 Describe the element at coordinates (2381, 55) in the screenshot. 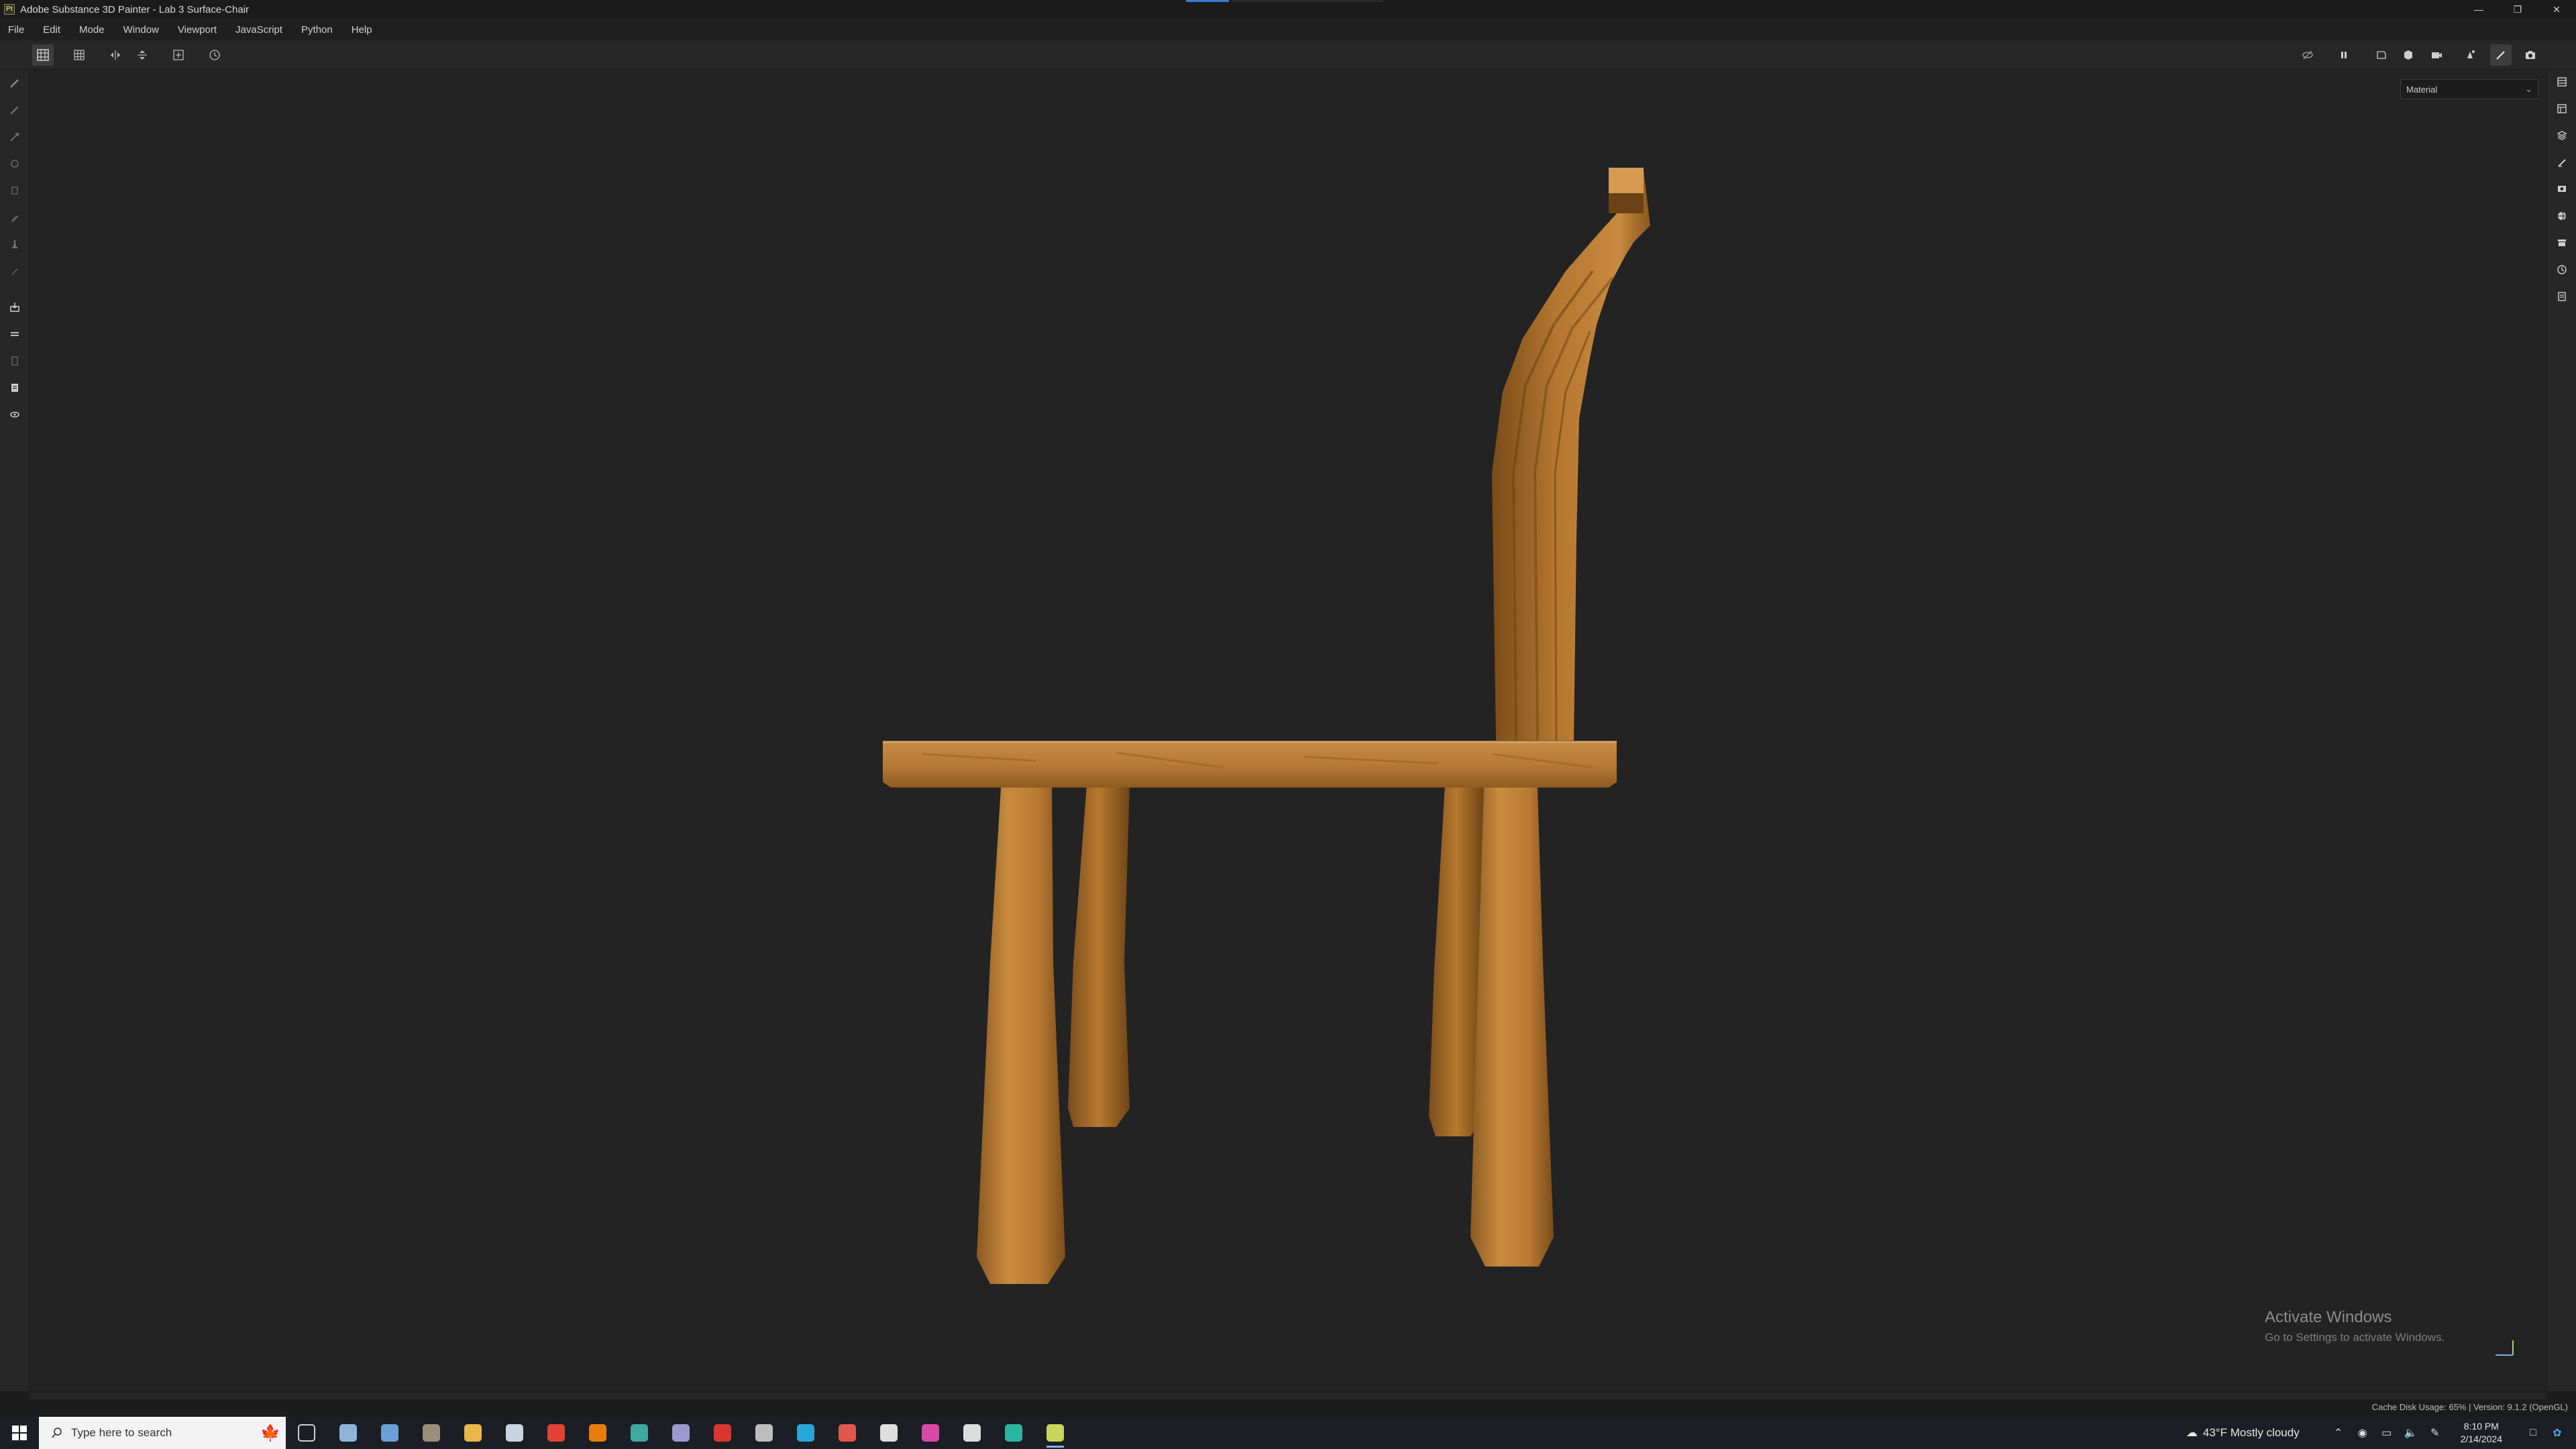

I see `camera-2d-button` at that location.